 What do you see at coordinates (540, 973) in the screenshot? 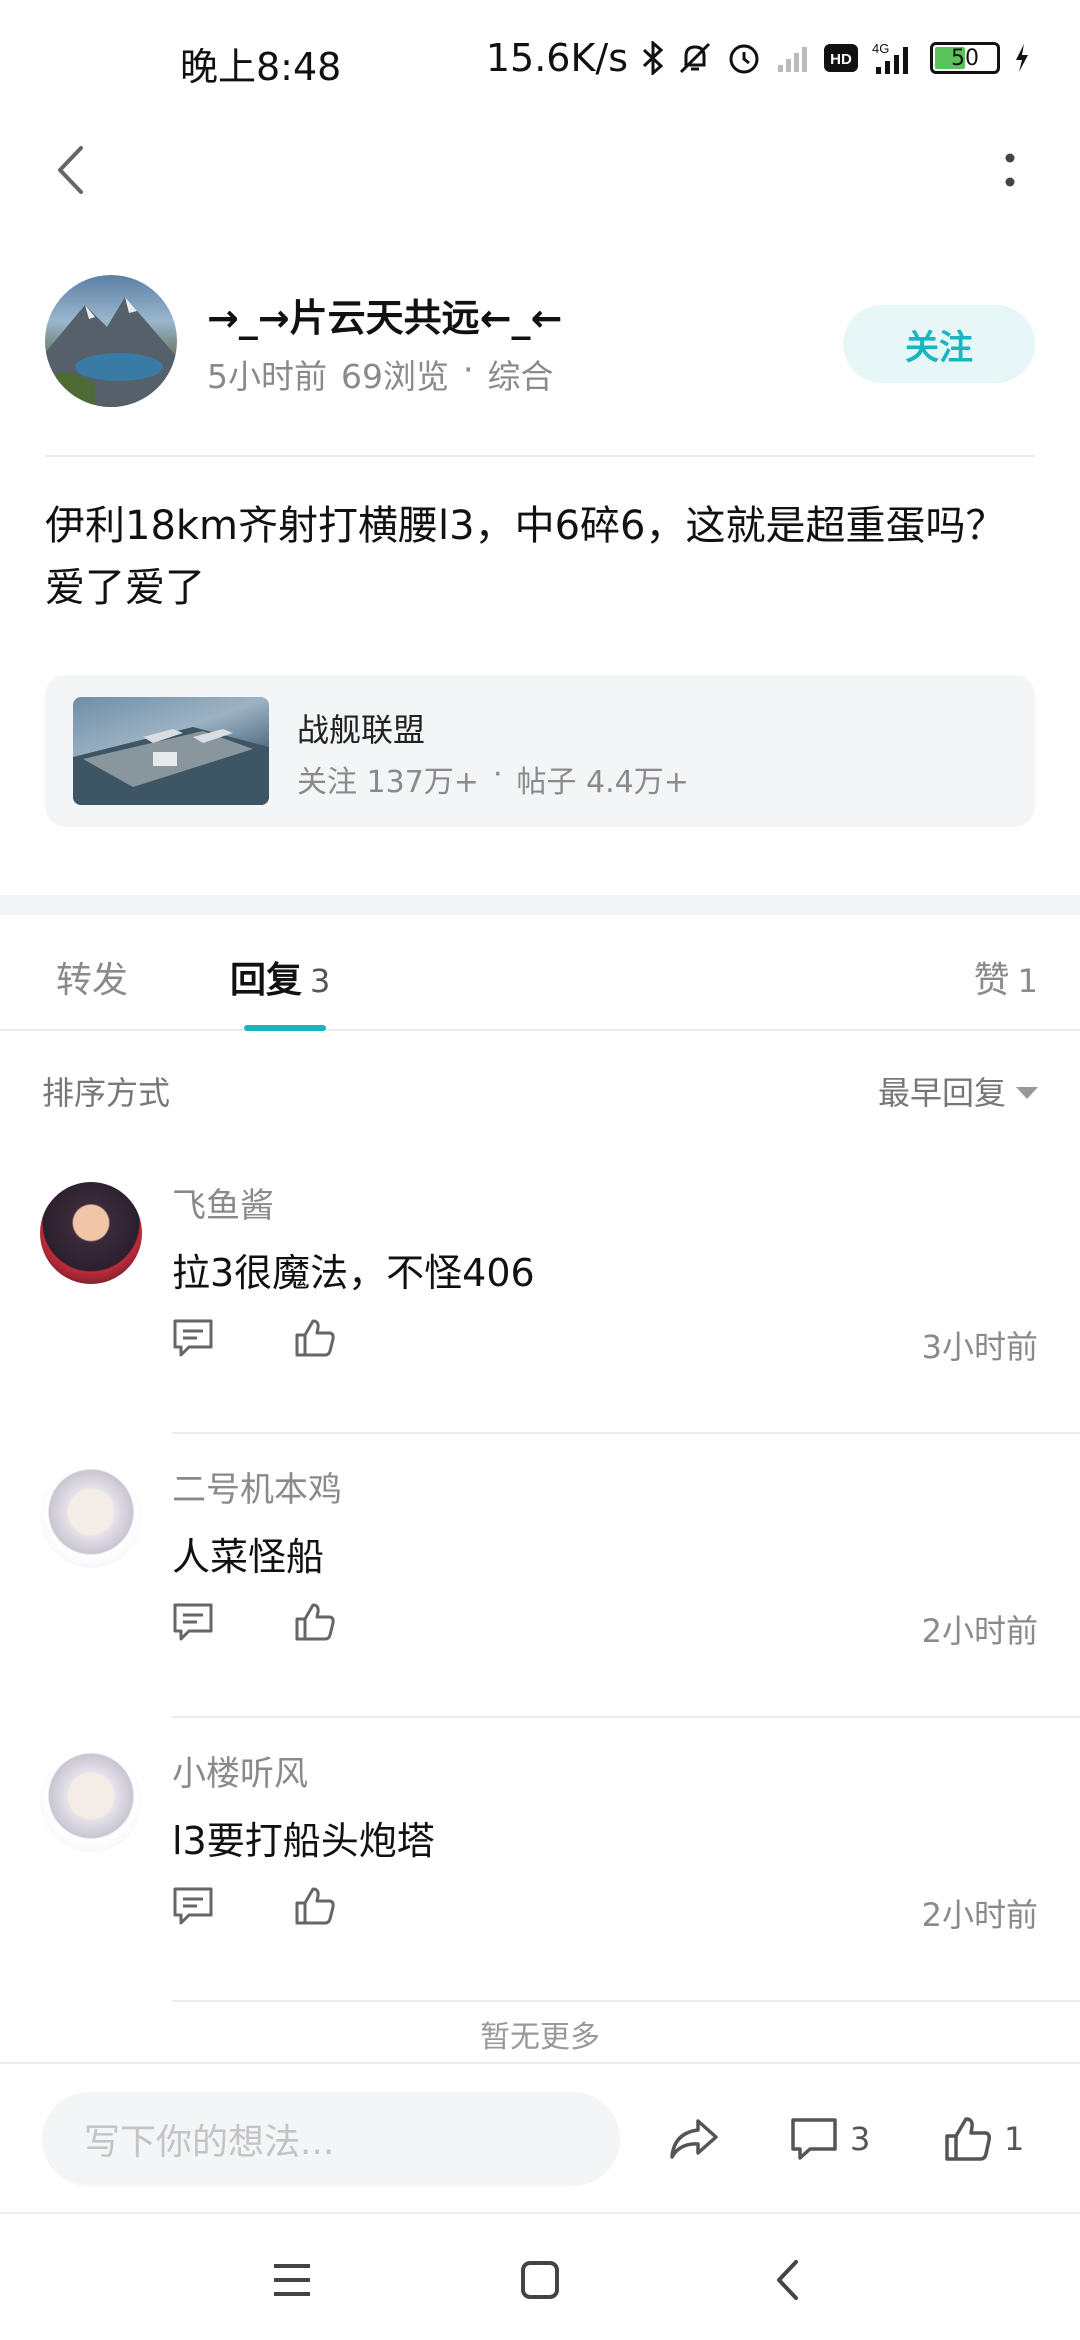
I see `reply-tabs: 转发 回复 3 赞1` at bounding box center [540, 973].